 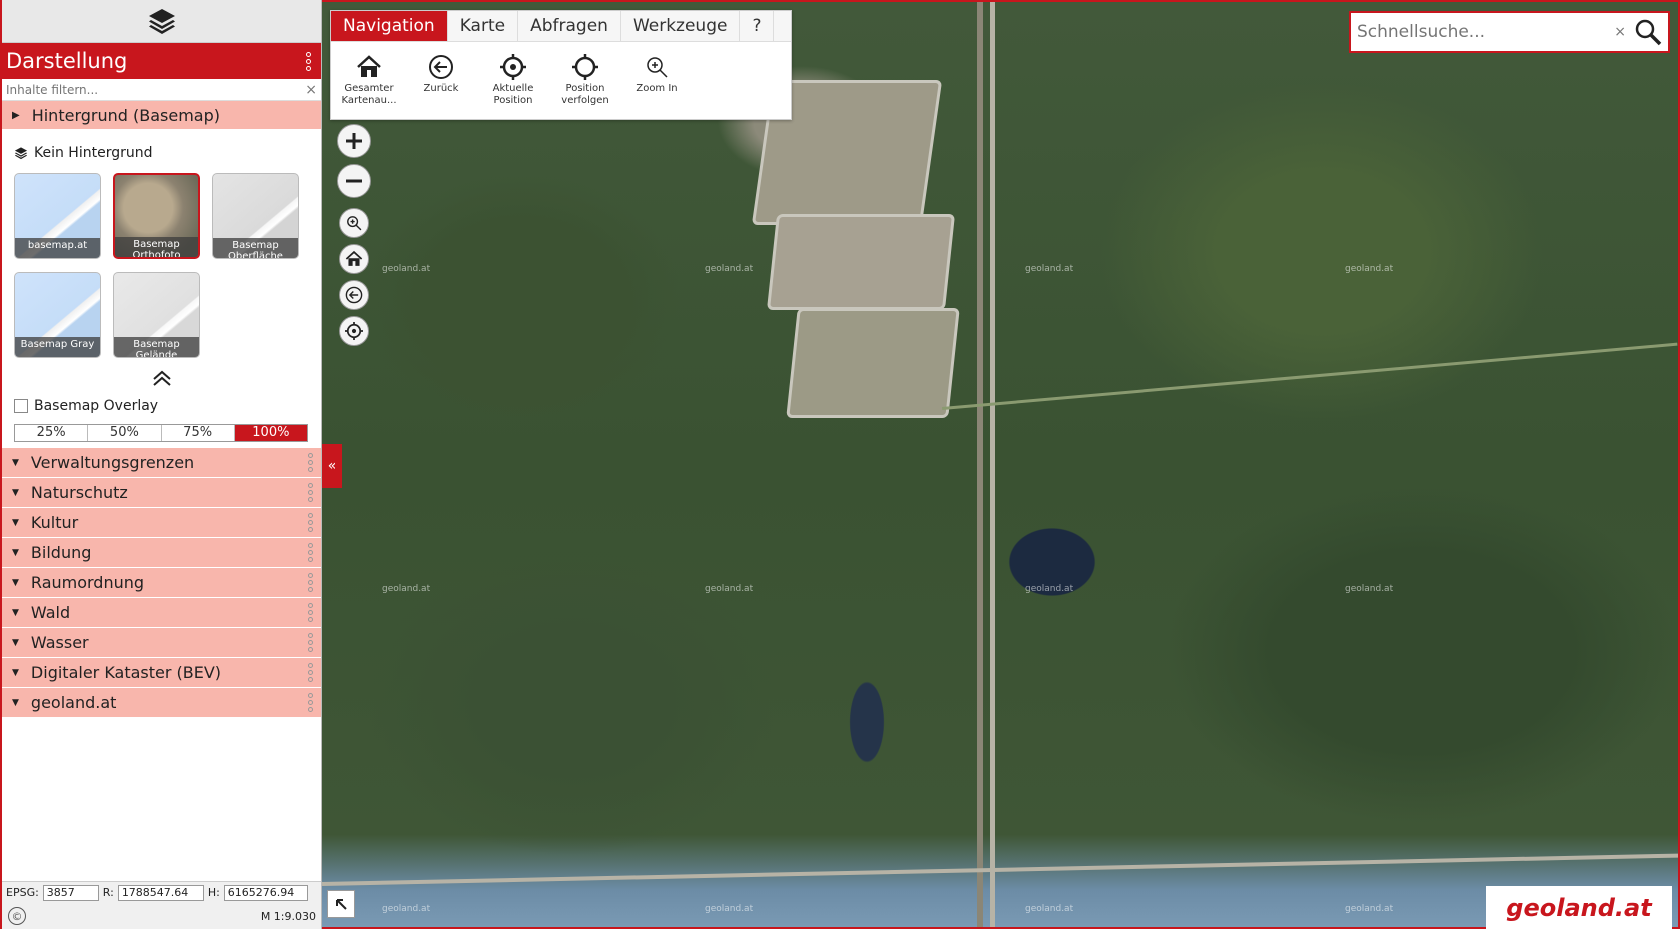 What do you see at coordinates (161, 406) in the screenshot?
I see `basemap-overlay-row: Basemap Overlay` at bounding box center [161, 406].